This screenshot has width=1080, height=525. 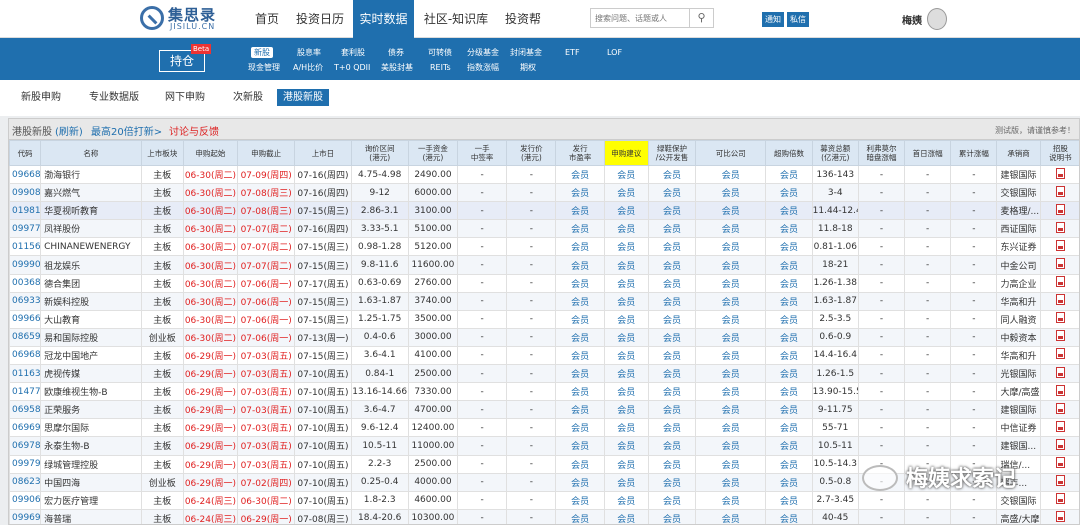 I want to click on table-cell: 09906, so click(x=25, y=500).